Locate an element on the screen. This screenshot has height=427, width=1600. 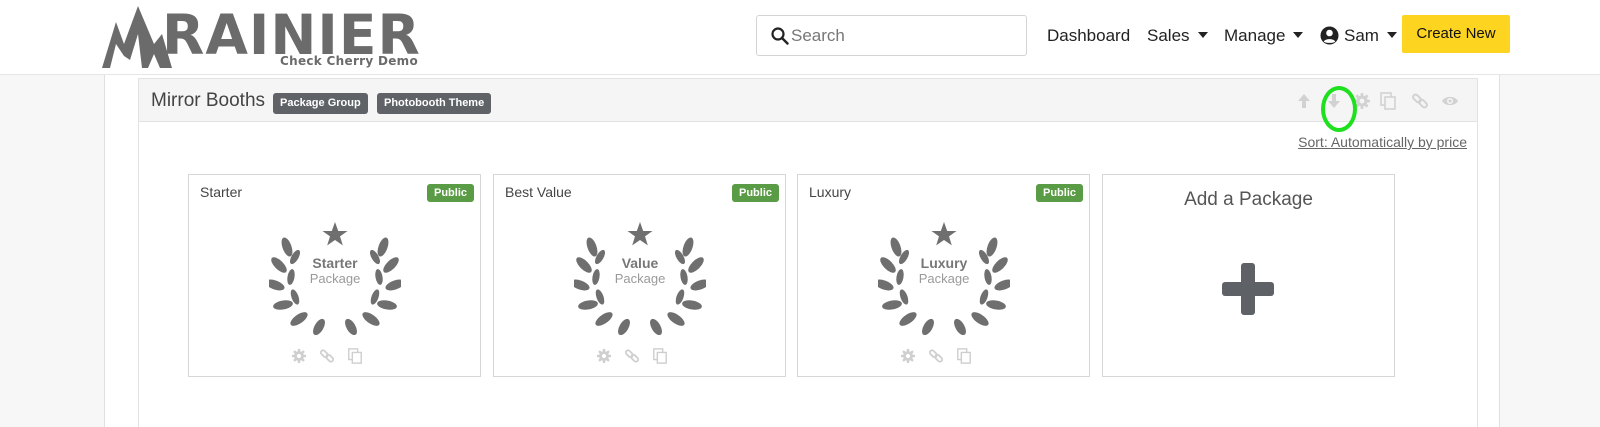
package-card-starter: Starter Public Starter Package is located at coordinates (334, 275).